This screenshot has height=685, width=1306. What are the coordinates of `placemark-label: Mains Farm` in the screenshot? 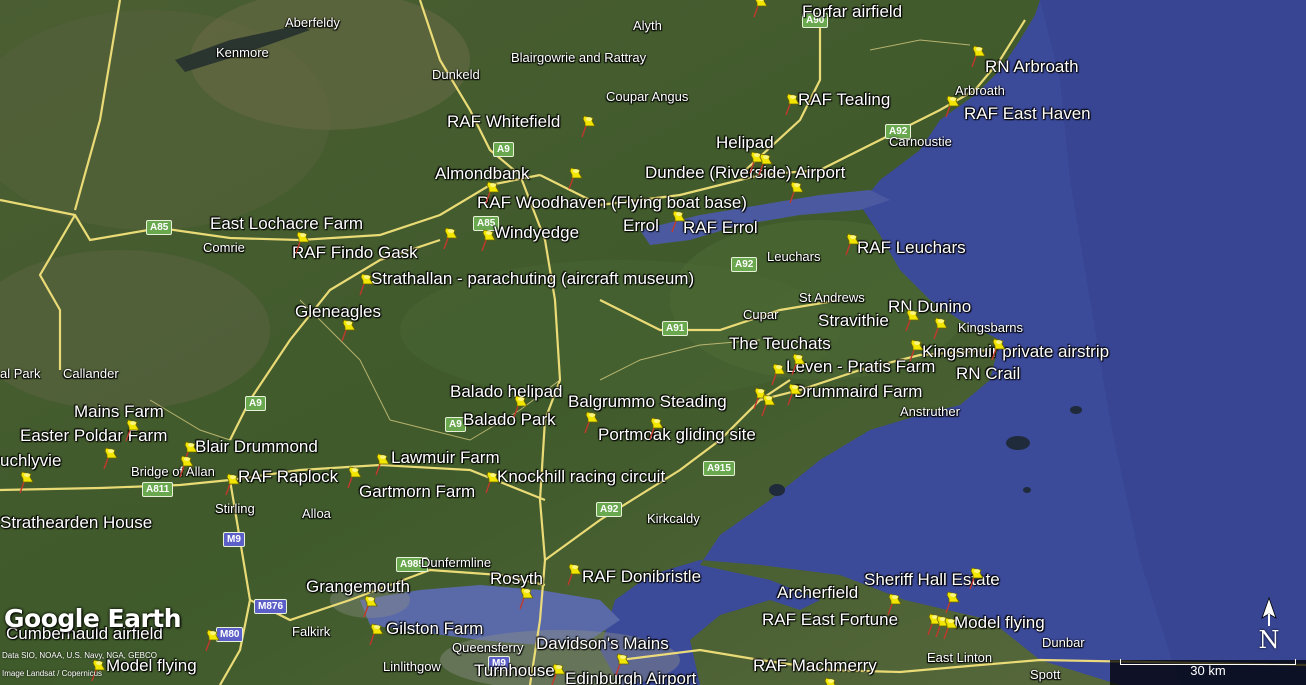 It's located at (119, 411).